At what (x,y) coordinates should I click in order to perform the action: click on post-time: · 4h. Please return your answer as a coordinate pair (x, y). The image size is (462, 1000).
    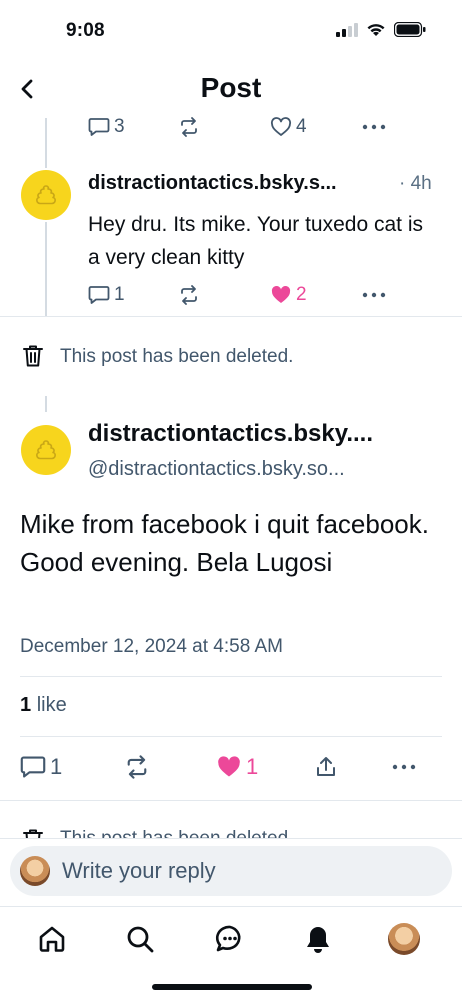
    Looking at the image, I should click on (415, 184).